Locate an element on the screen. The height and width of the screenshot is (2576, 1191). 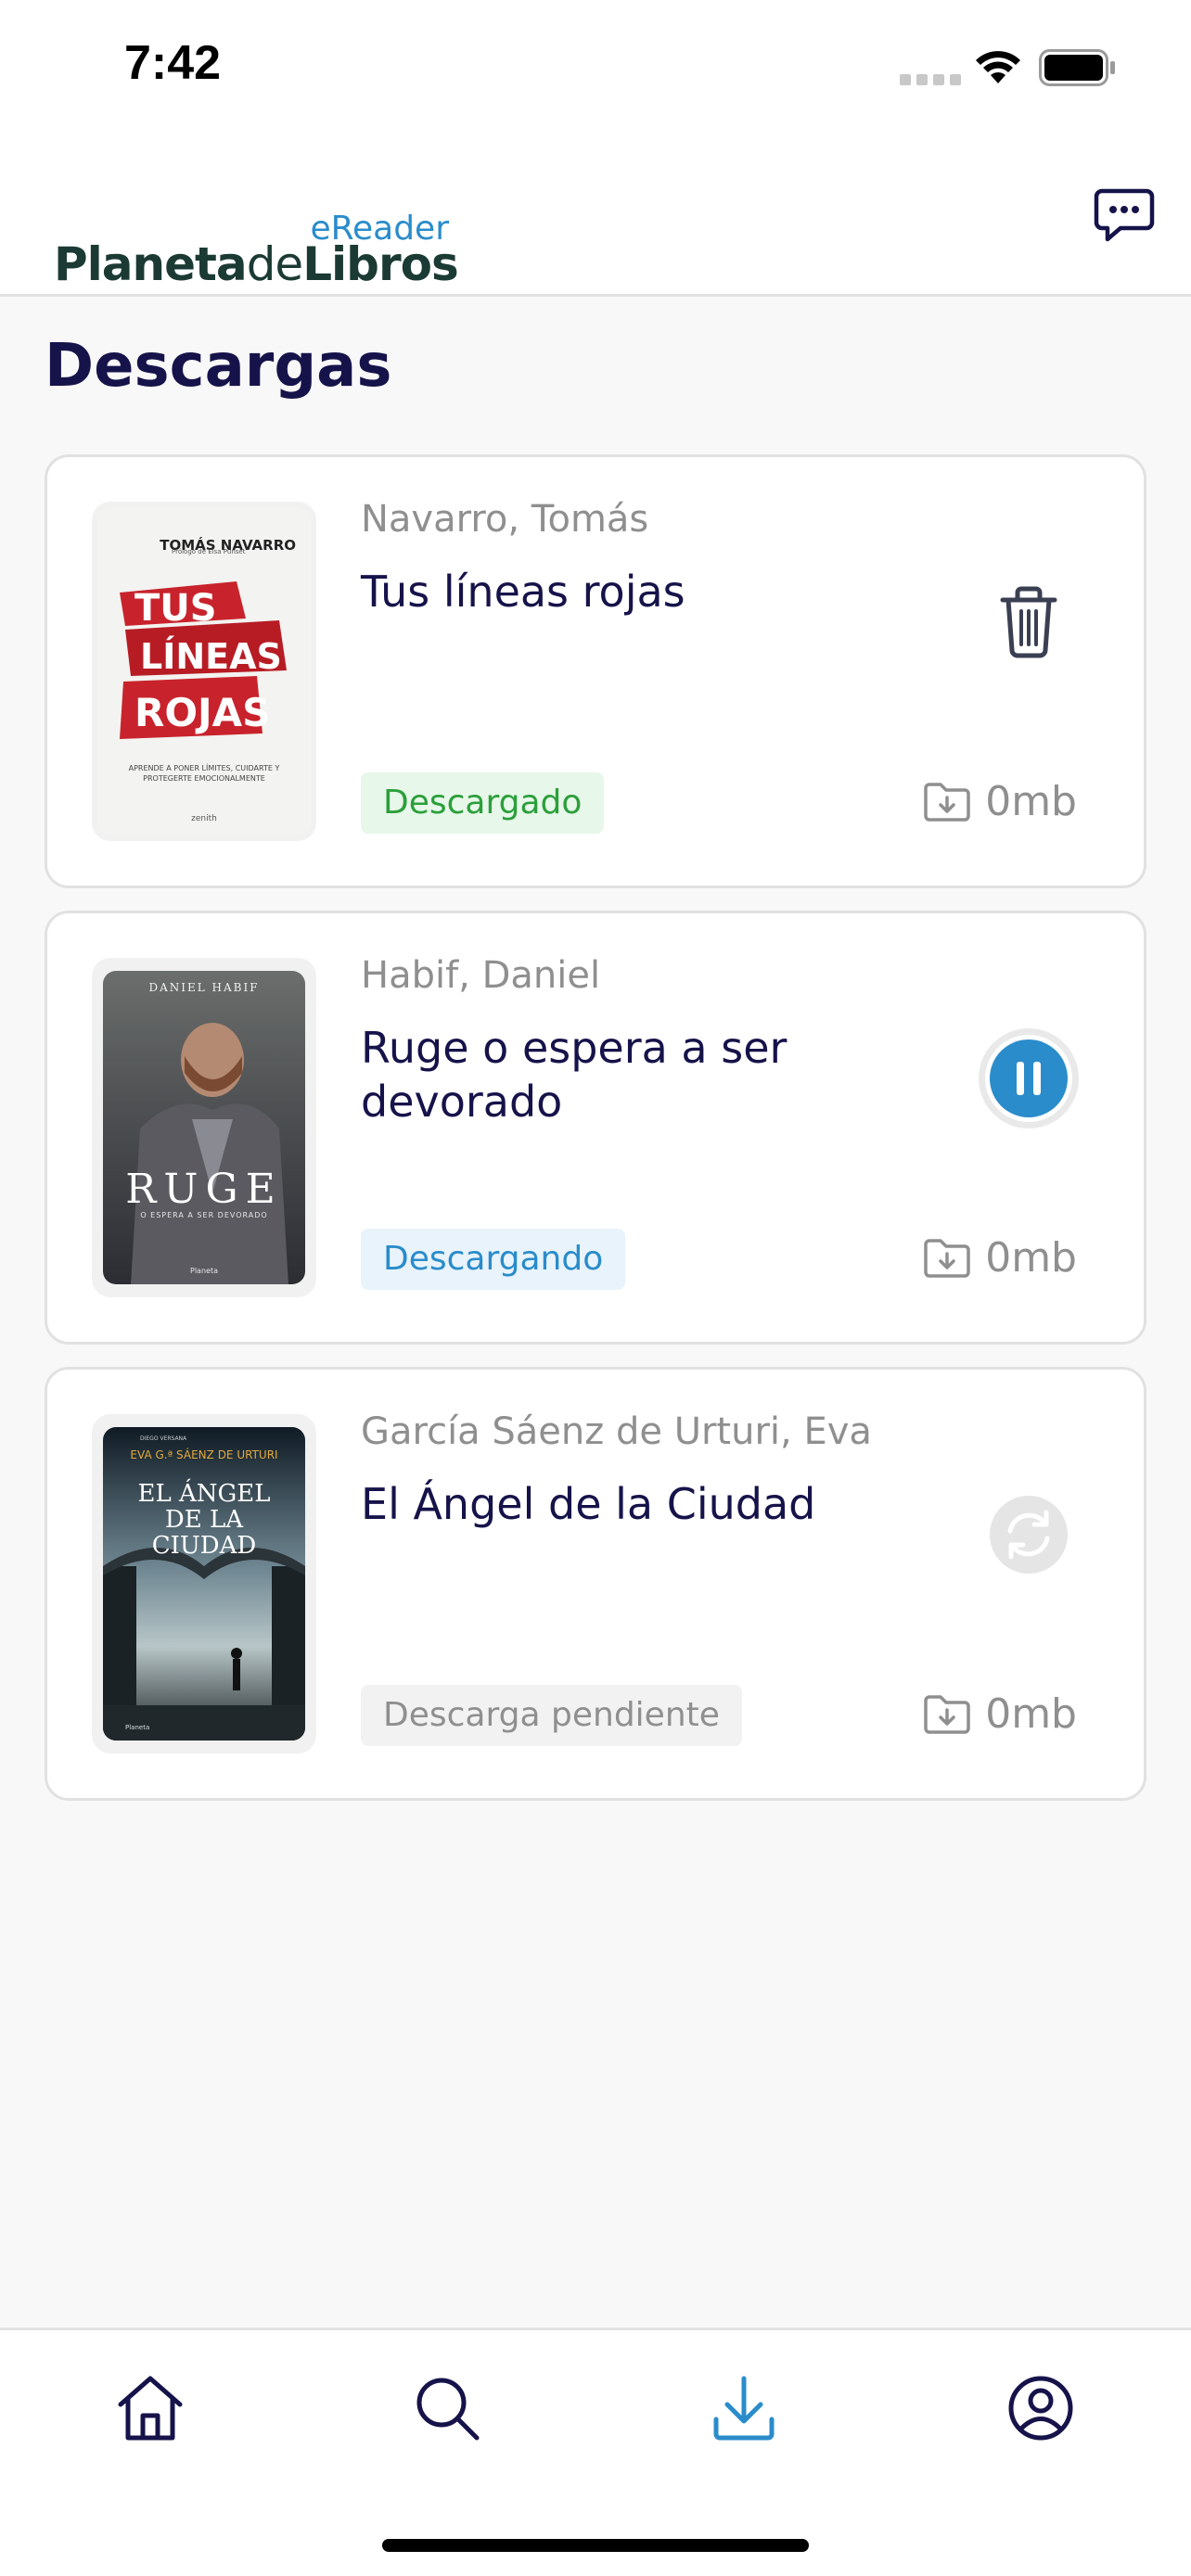
cover-word-1: TUS is located at coordinates (175, 608).